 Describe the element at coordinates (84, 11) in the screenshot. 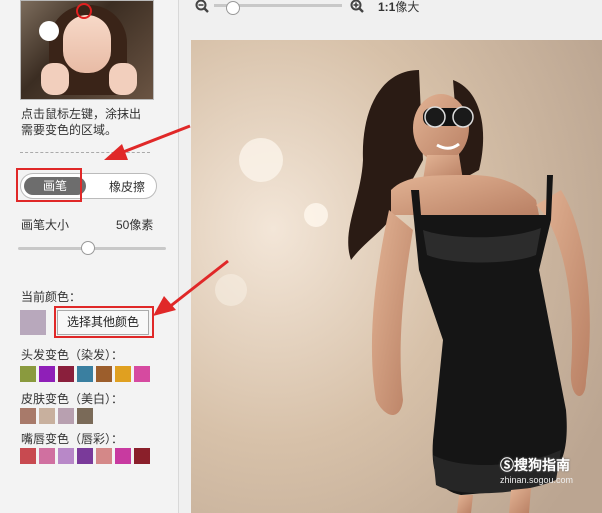

I see `brush-marker-icon` at that location.